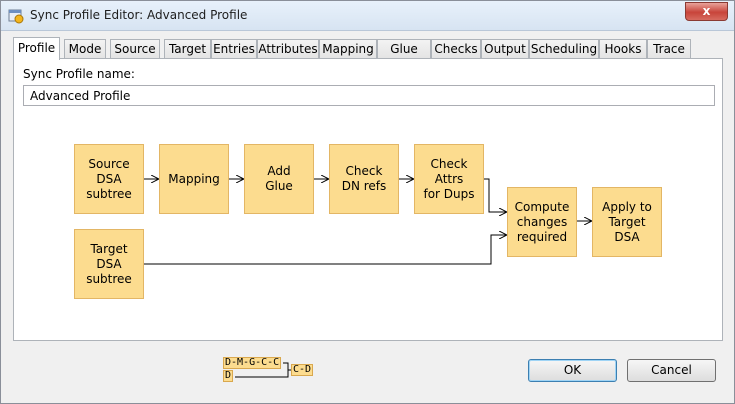 The width and height of the screenshot is (735, 404). What do you see at coordinates (16, 16) in the screenshot?
I see `app-icon` at bounding box center [16, 16].